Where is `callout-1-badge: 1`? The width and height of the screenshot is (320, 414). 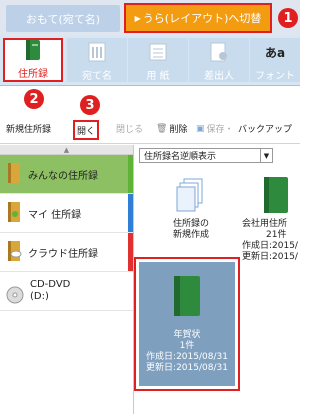 callout-1-badge: 1 is located at coordinates (288, 18).